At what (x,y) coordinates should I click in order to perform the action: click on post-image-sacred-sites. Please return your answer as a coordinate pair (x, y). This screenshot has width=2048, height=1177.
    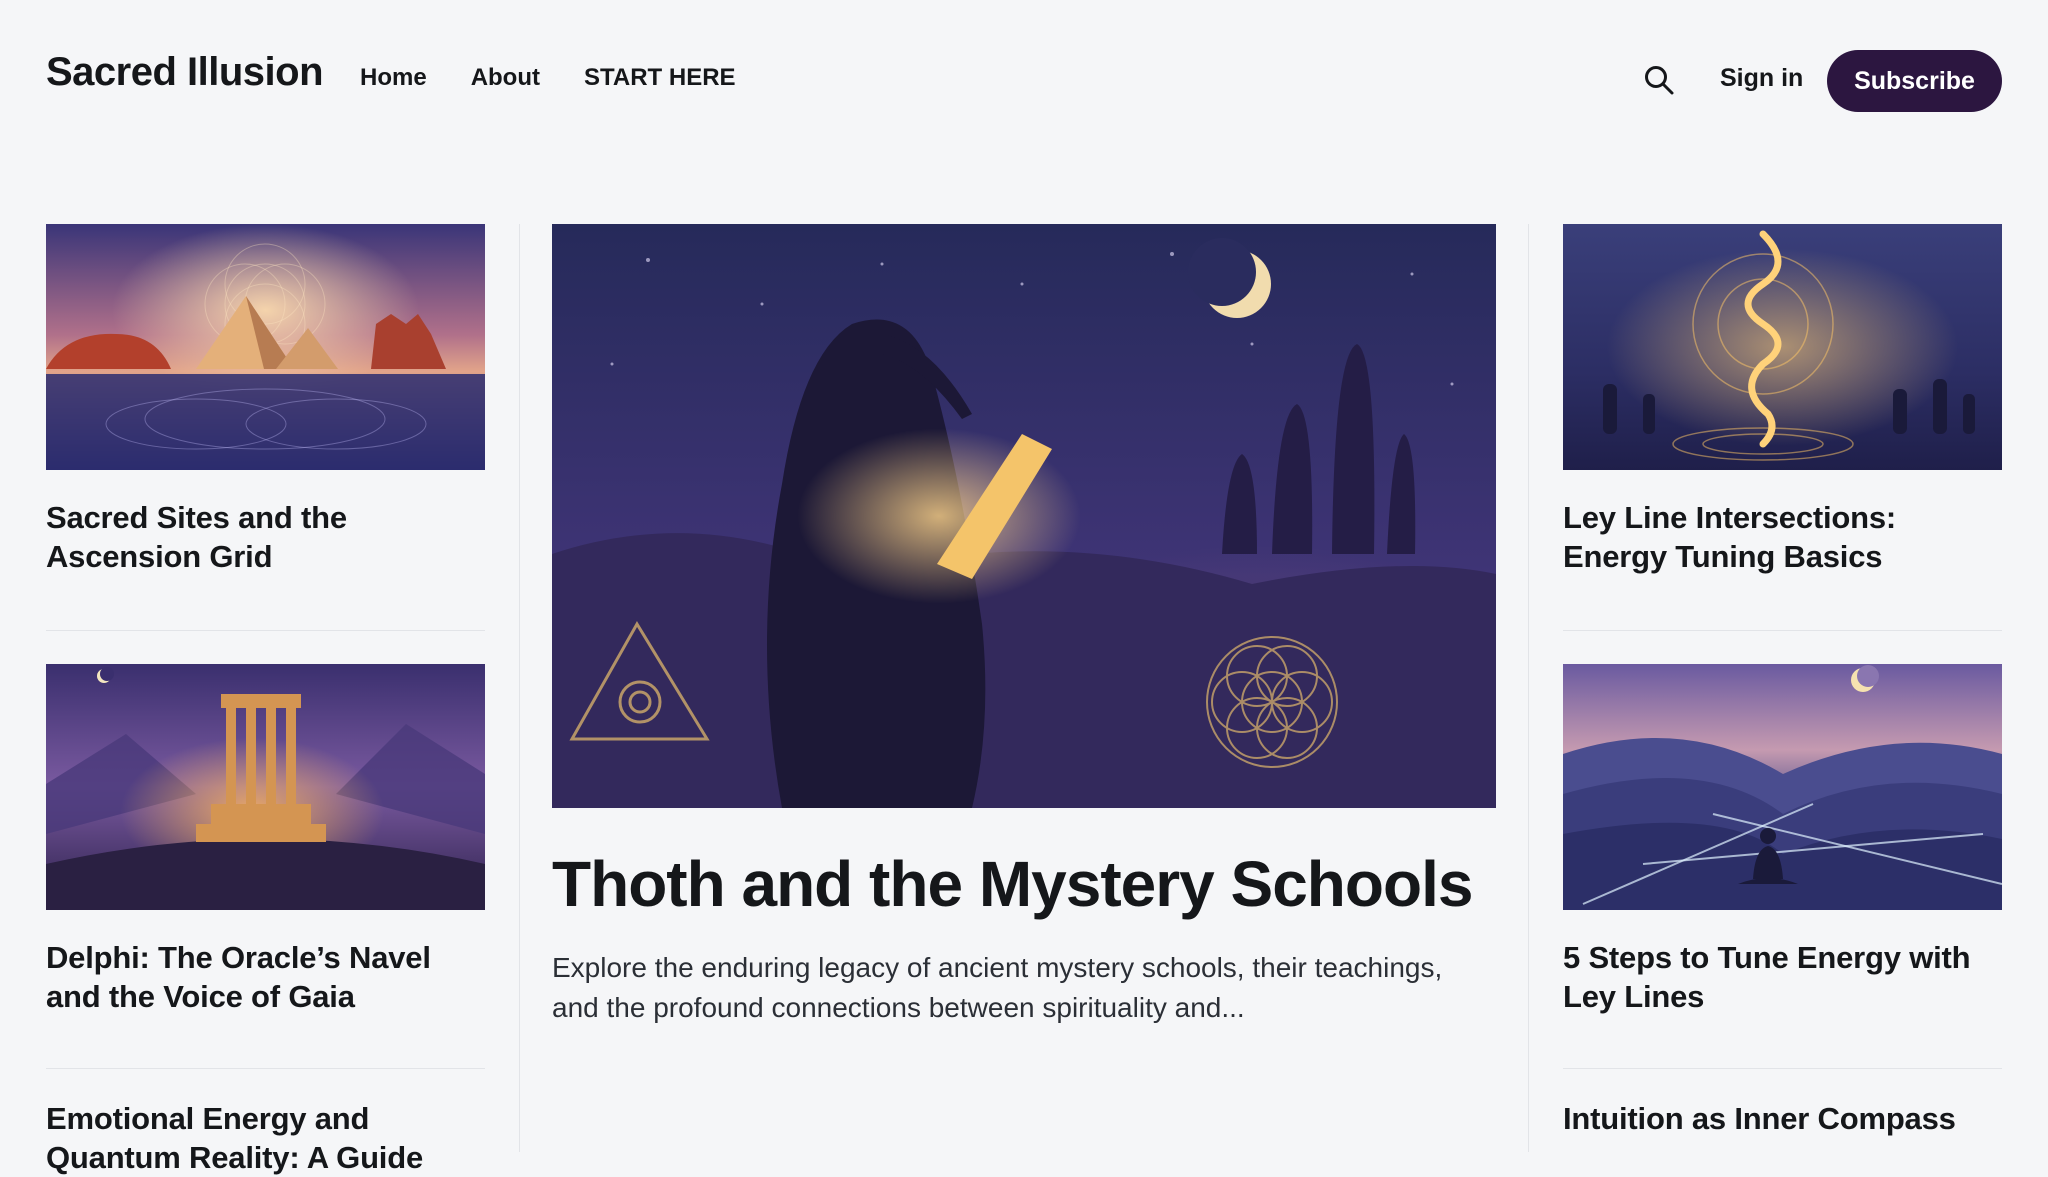
    Looking at the image, I should click on (265, 347).